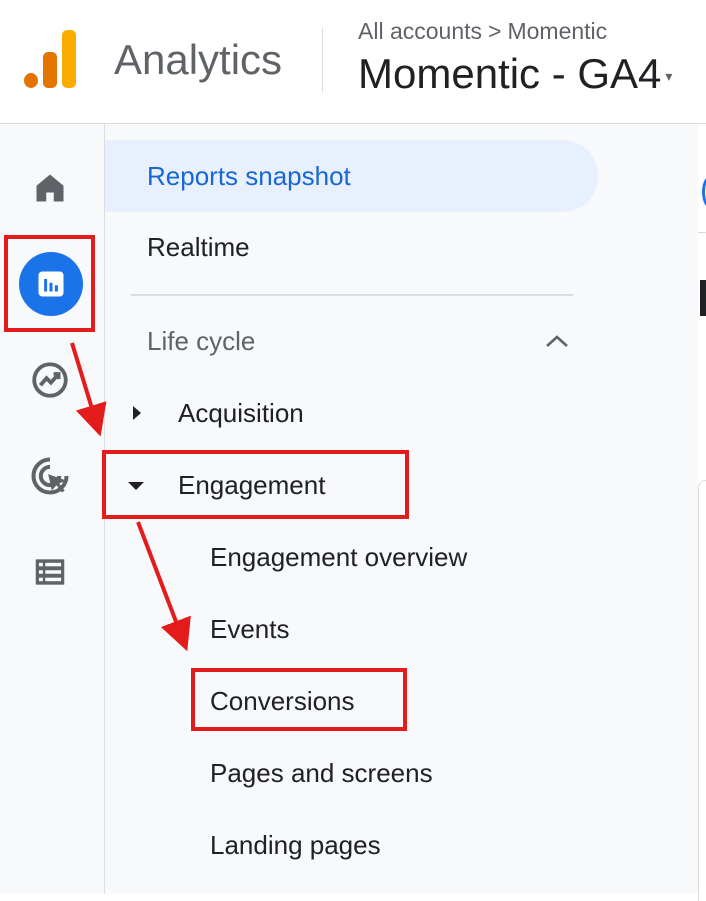  Describe the element at coordinates (249, 176) in the screenshot. I see `nav-item-label: Reports snapshot` at that location.